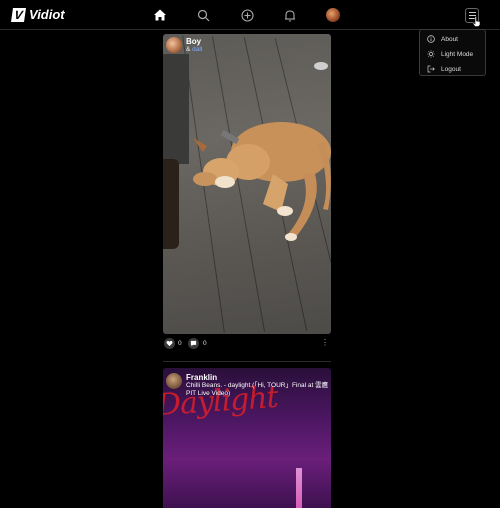  Describe the element at coordinates (184, 45) in the screenshot. I see `post-header: Boy & dall` at that location.